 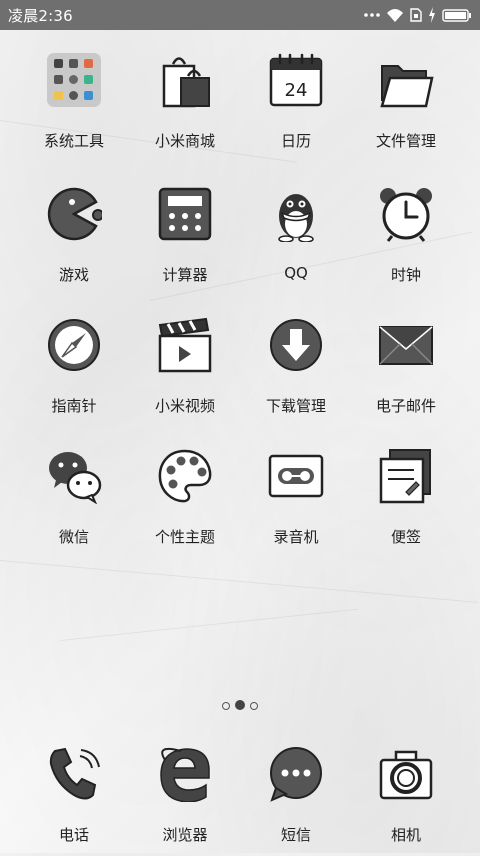 What do you see at coordinates (296, 537) in the screenshot?
I see `app-label: 录音机` at bounding box center [296, 537].